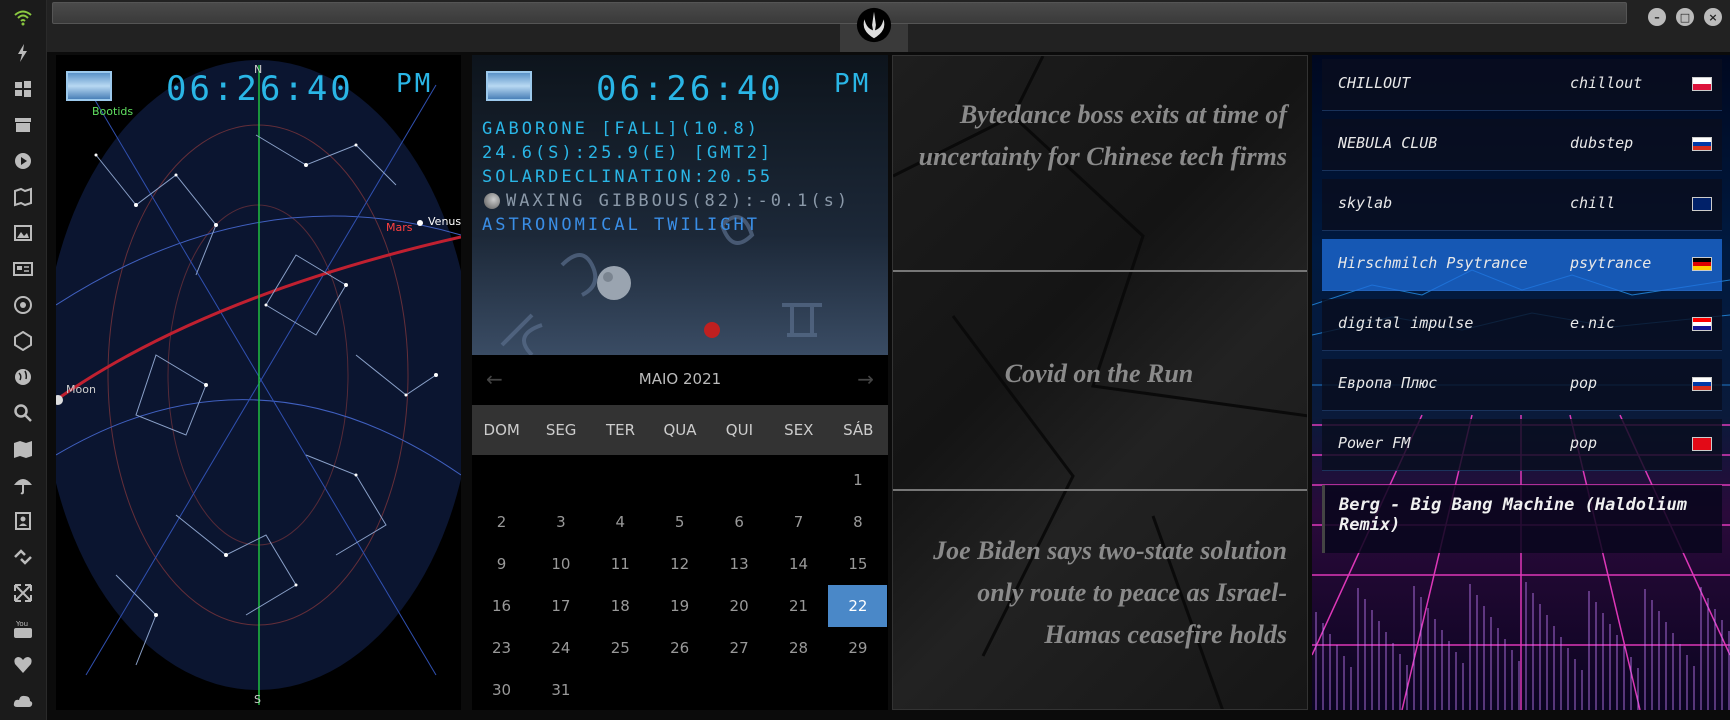  Describe the element at coordinates (23, 593) in the screenshot. I see `expand-icon` at that location.